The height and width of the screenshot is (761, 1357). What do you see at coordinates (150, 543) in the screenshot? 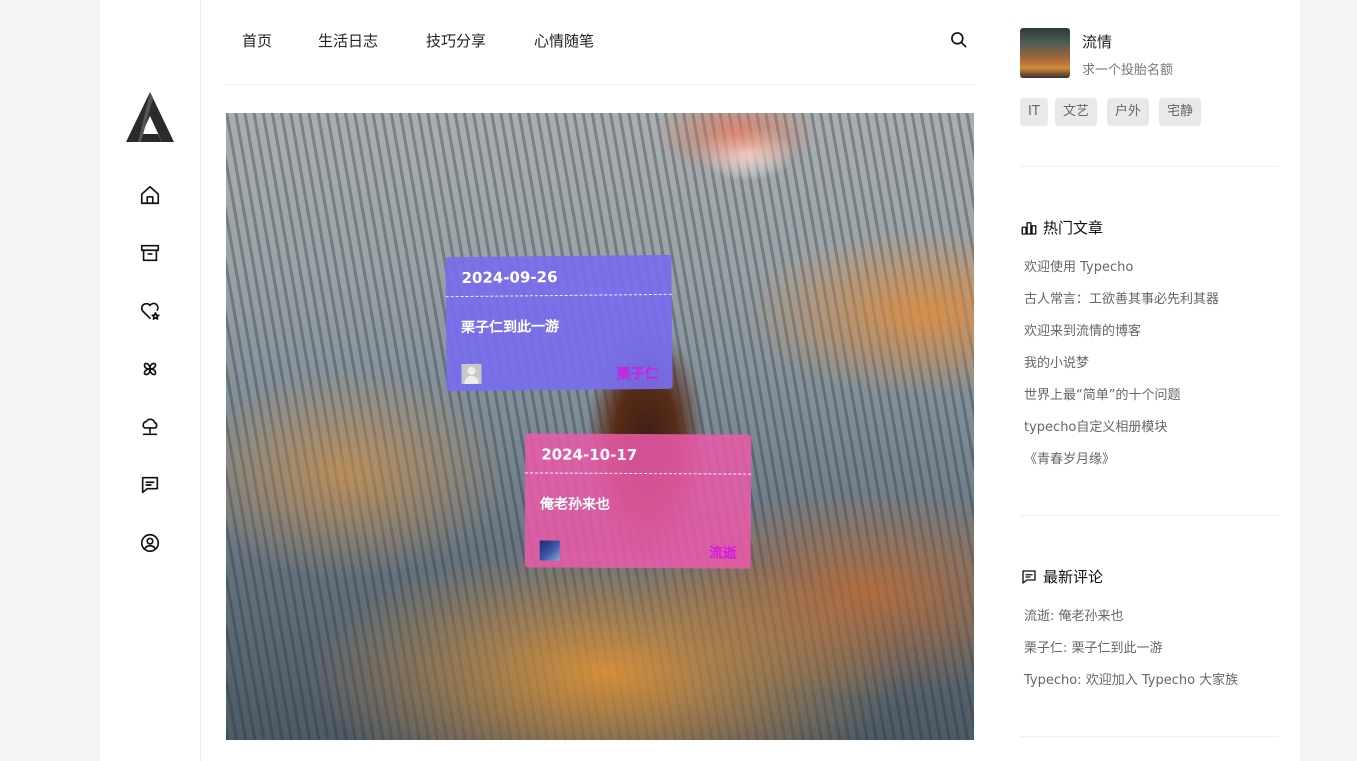
I see `user-circle-icon` at bounding box center [150, 543].